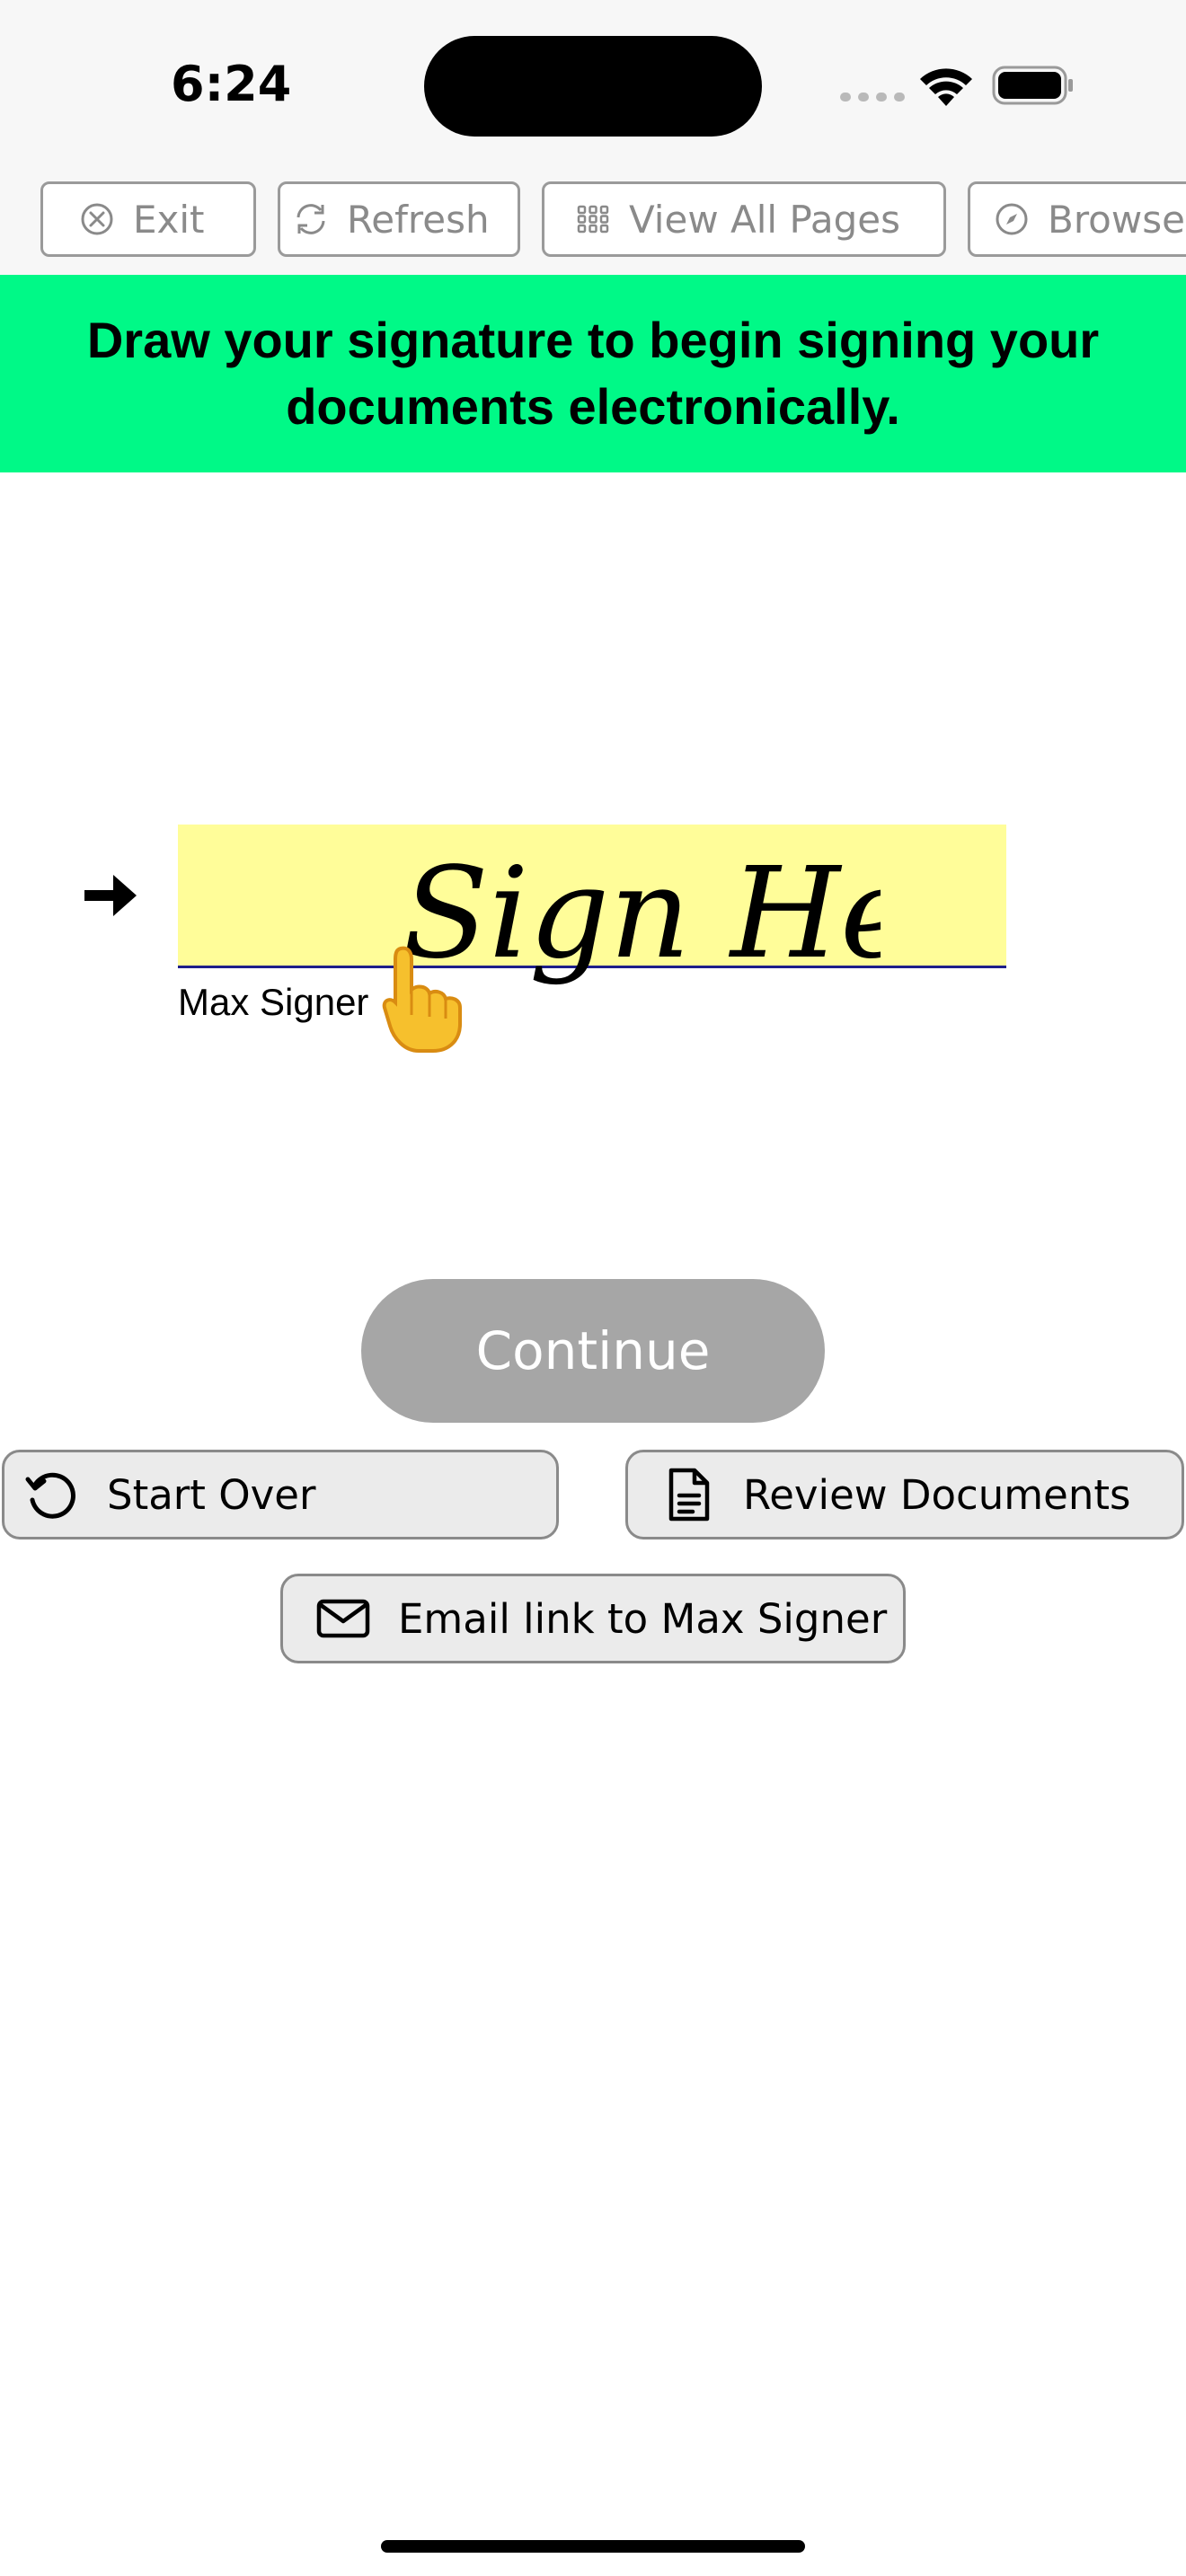  What do you see at coordinates (343, 1618) in the screenshot?
I see `envelope-icon` at bounding box center [343, 1618].